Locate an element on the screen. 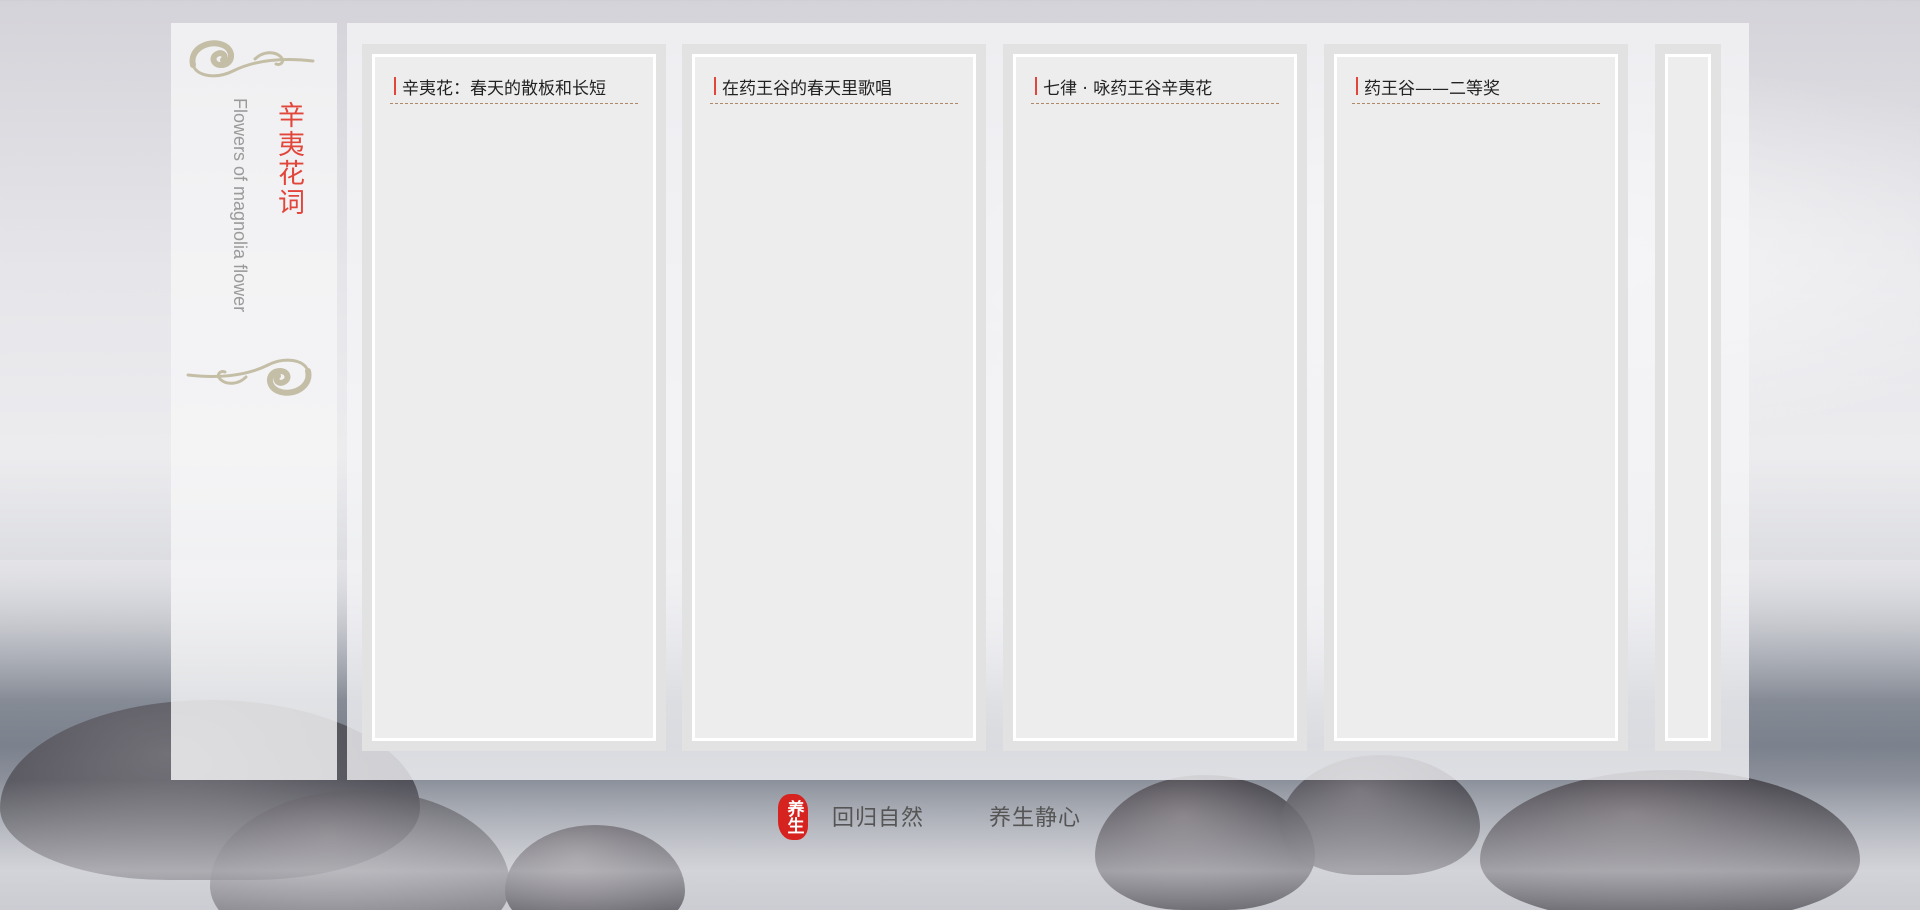 The height and width of the screenshot is (910, 1920). poem-card-body: 在药王谷的春天里歌唱 is located at coordinates (834, 397).